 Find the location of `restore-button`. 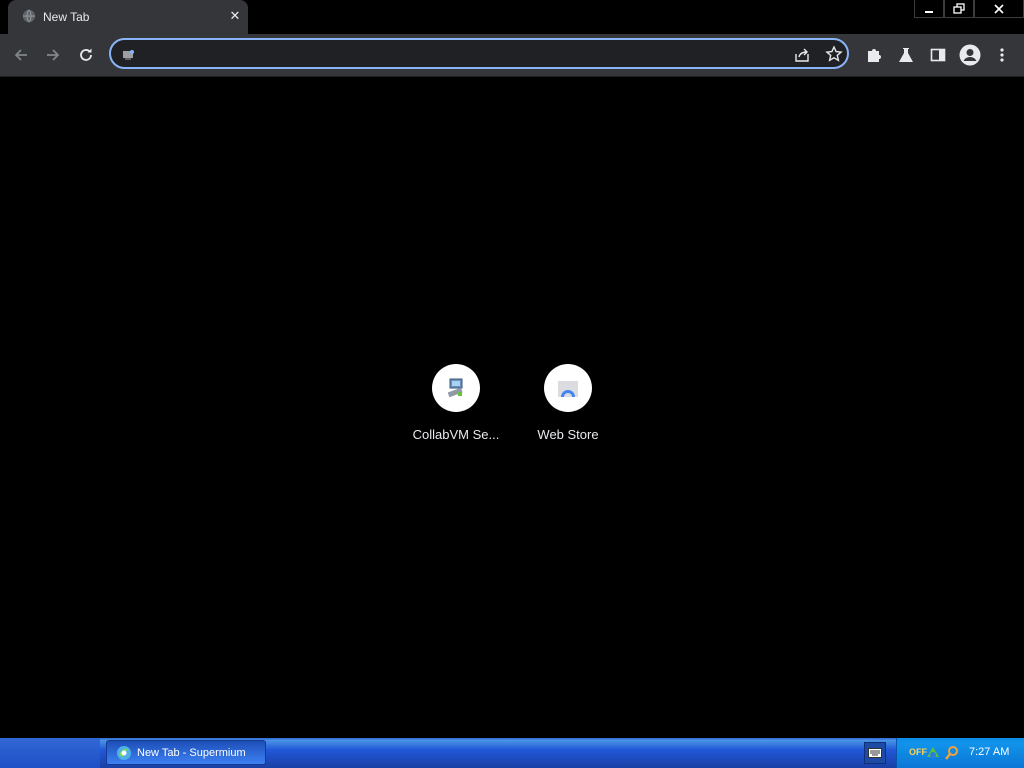

restore-button is located at coordinates (959, 9).